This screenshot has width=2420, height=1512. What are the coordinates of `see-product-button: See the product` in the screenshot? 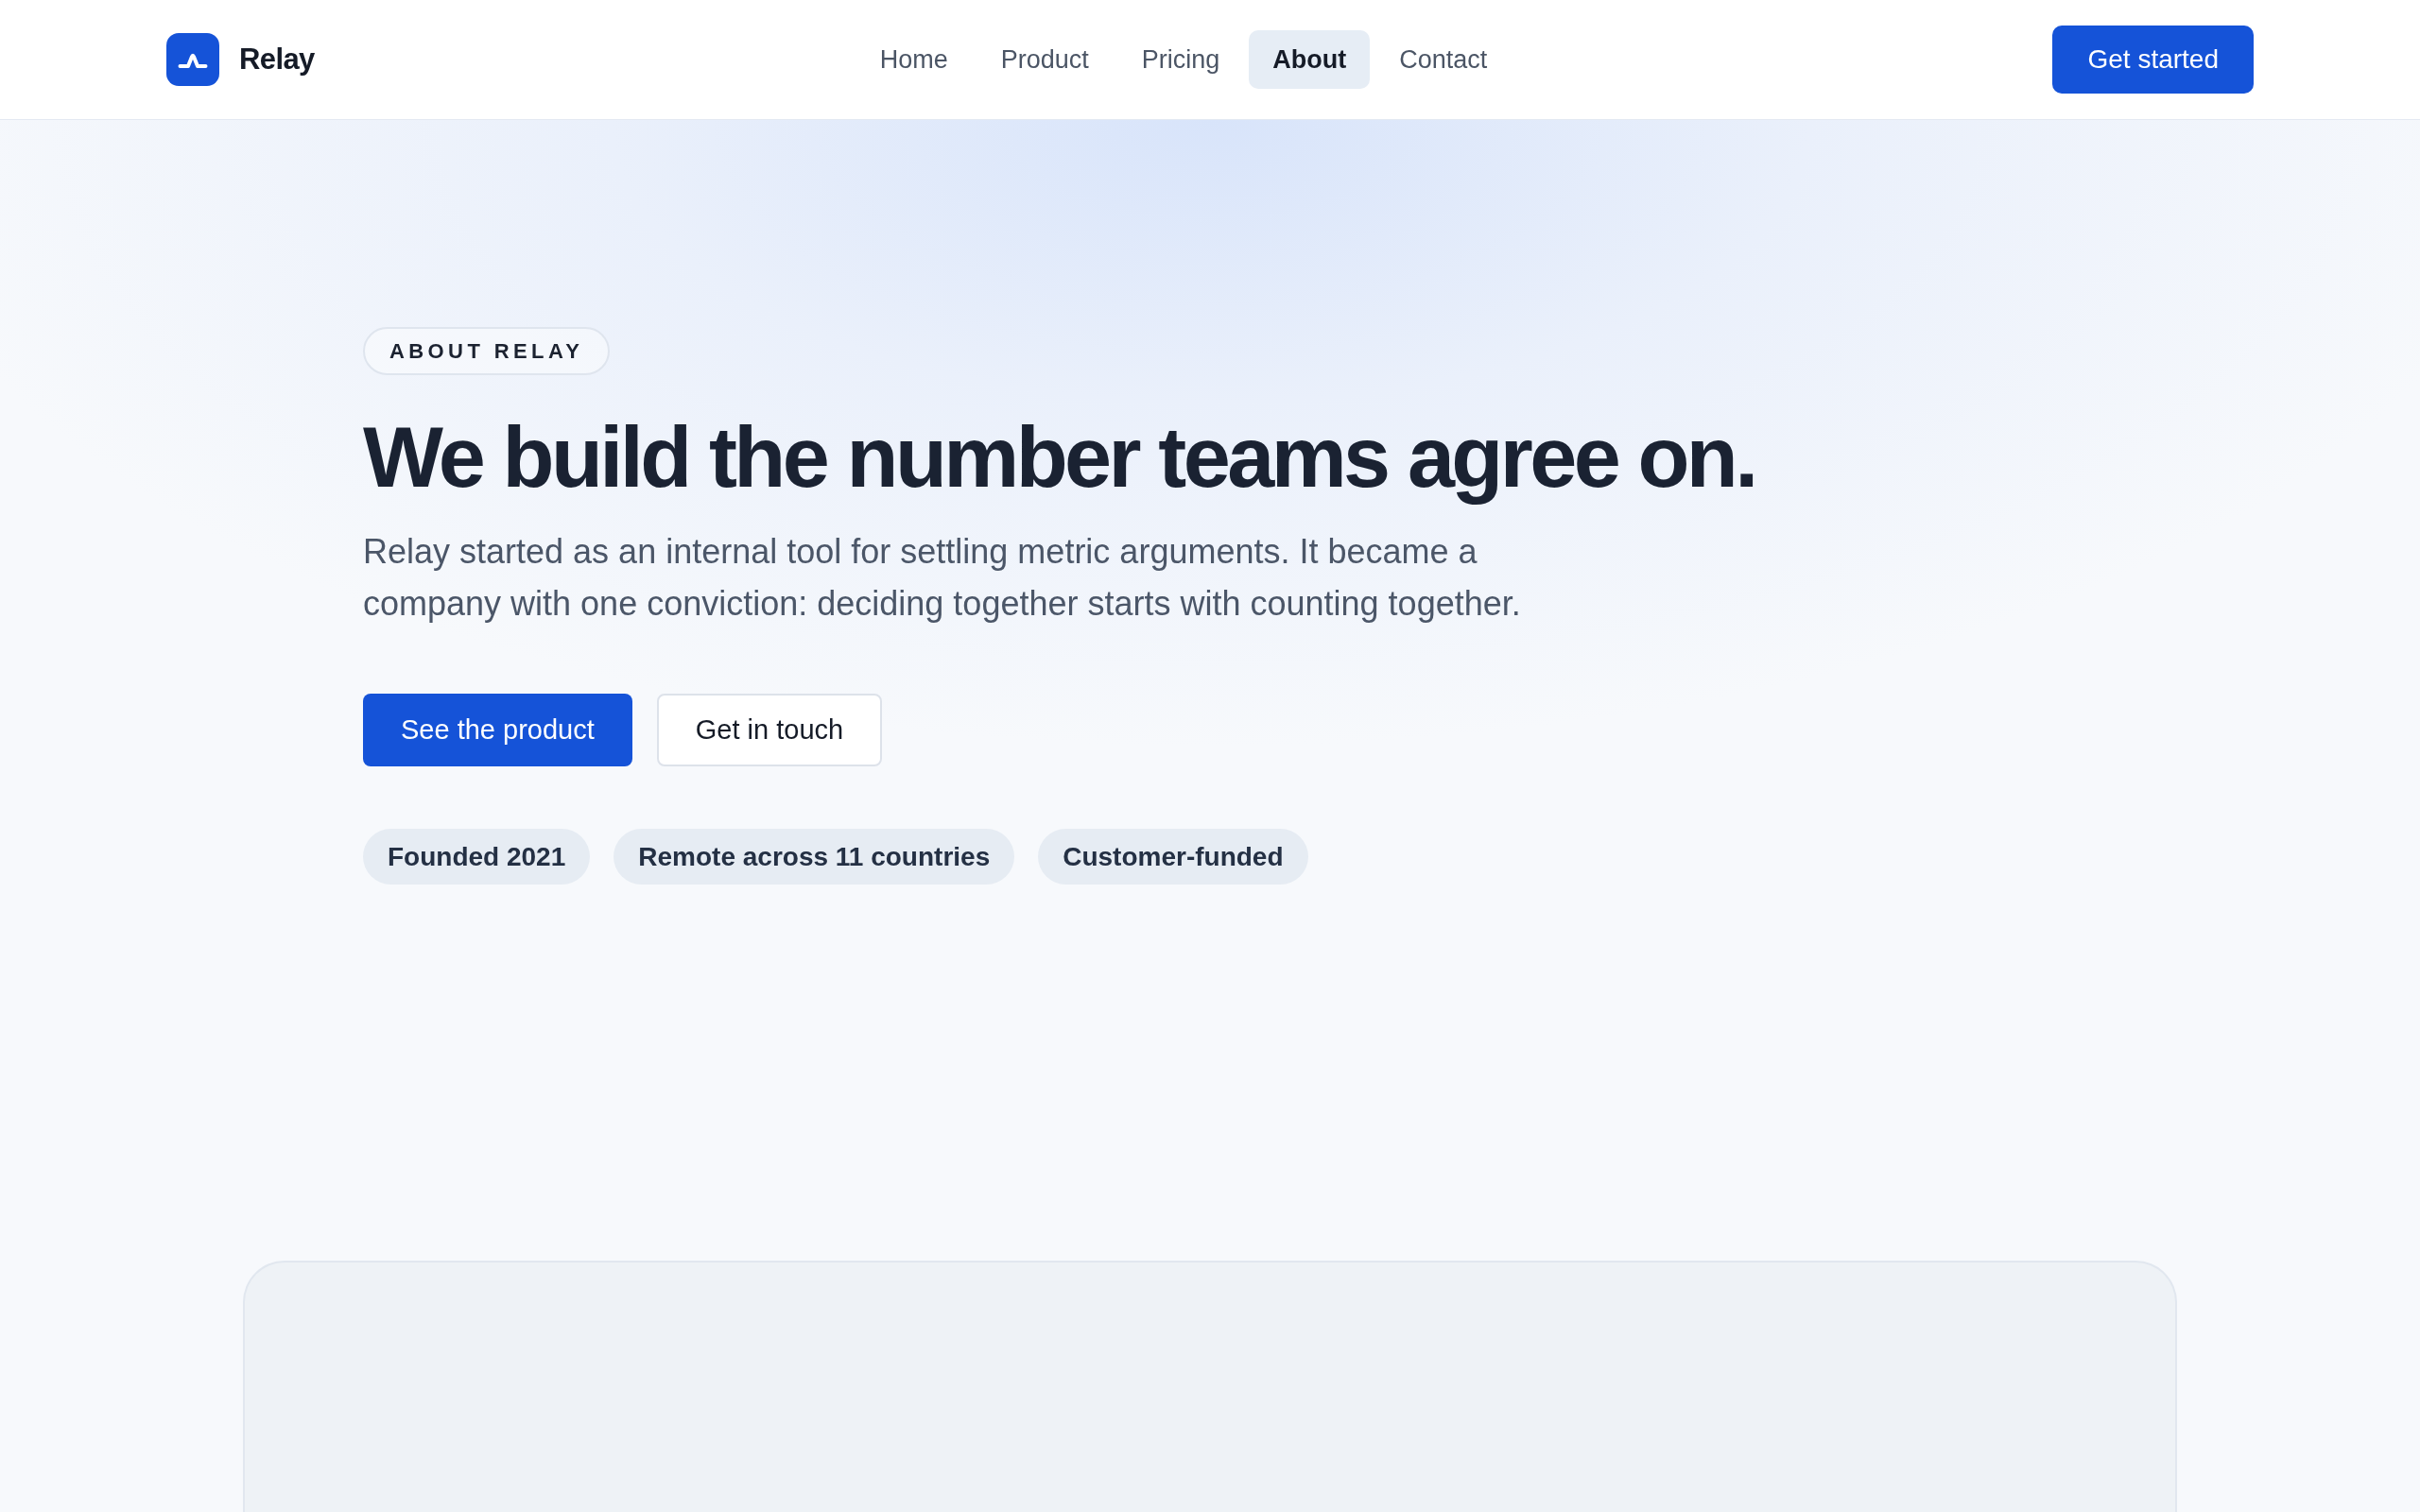 It's located at (497, 730).